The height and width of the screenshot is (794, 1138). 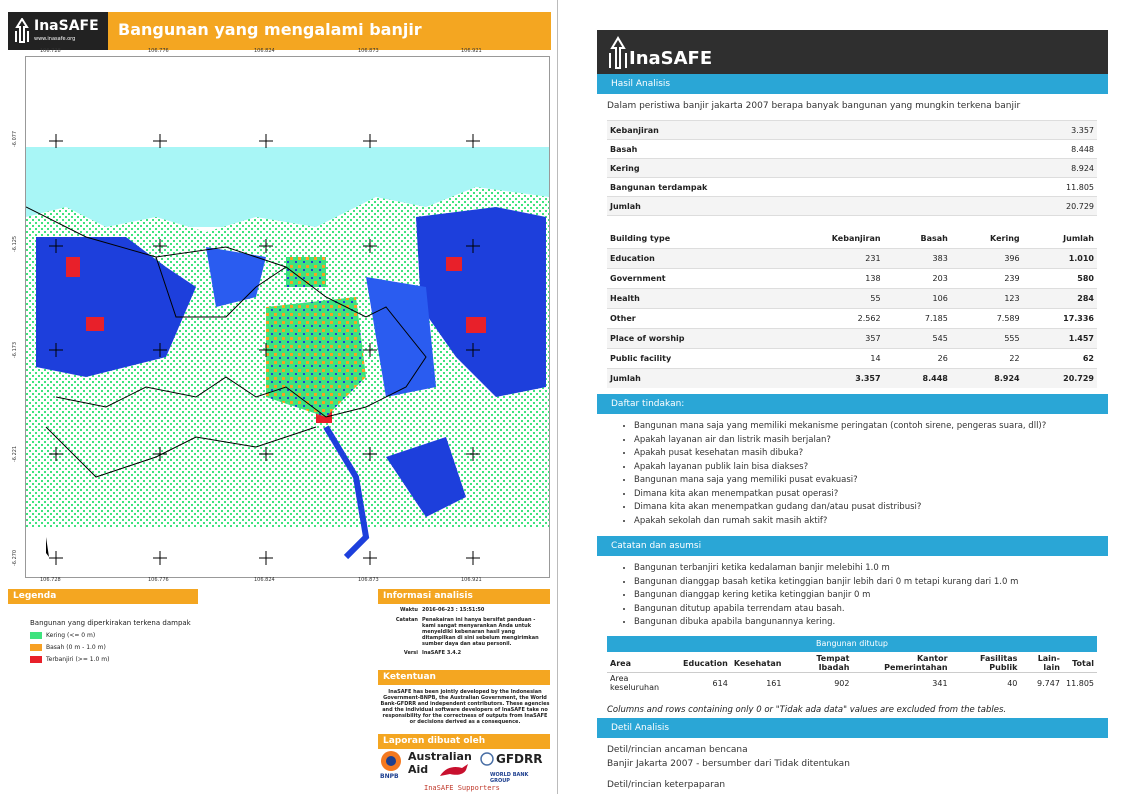 I want to click on table-row: Other 2.562 7.185 7.589 17.336, so click(x=852, y=318).